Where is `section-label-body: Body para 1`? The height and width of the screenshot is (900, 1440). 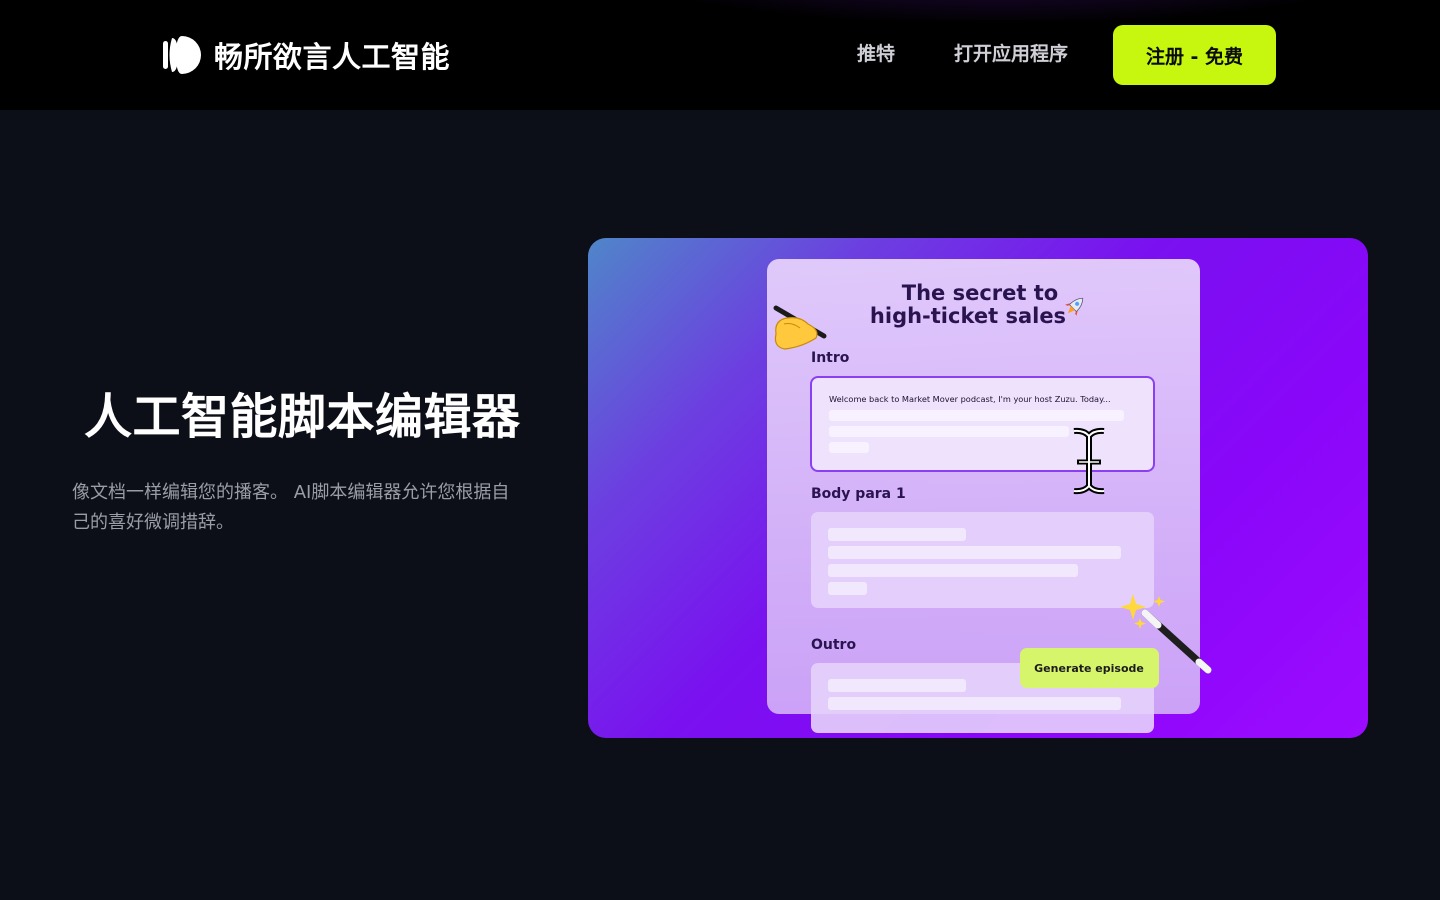
section-label-body: Body para 1 is located at coordinates (858, 494).